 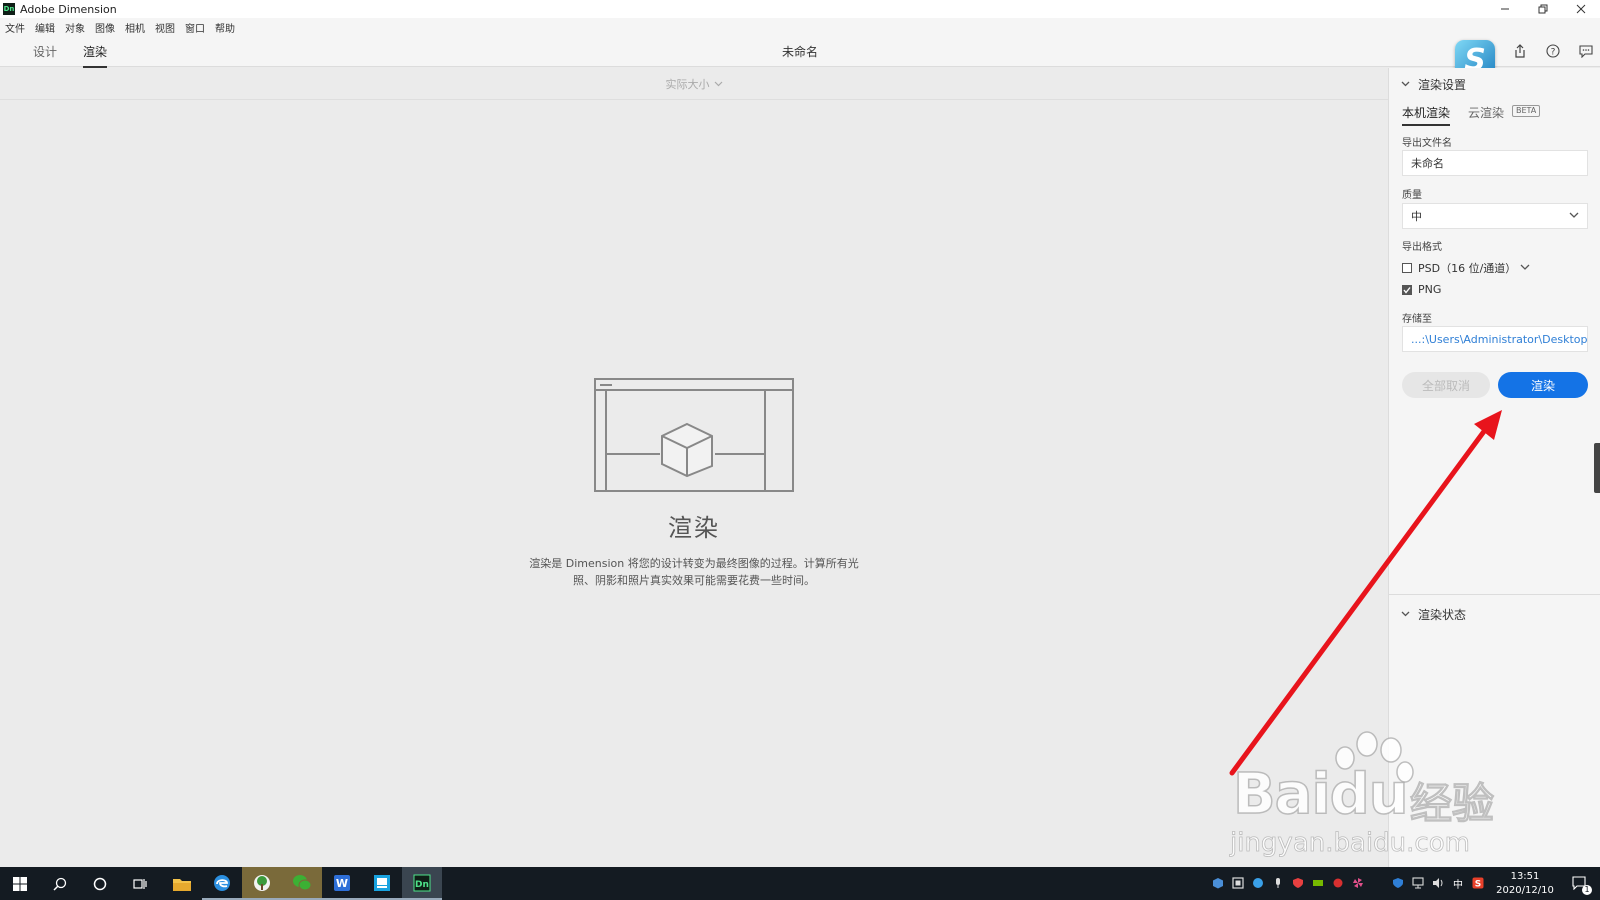 What do you see at coordinates (1525, 876) in the screenshot?
I see `clock-time: 13:51` at bounding box center [1525, 876].